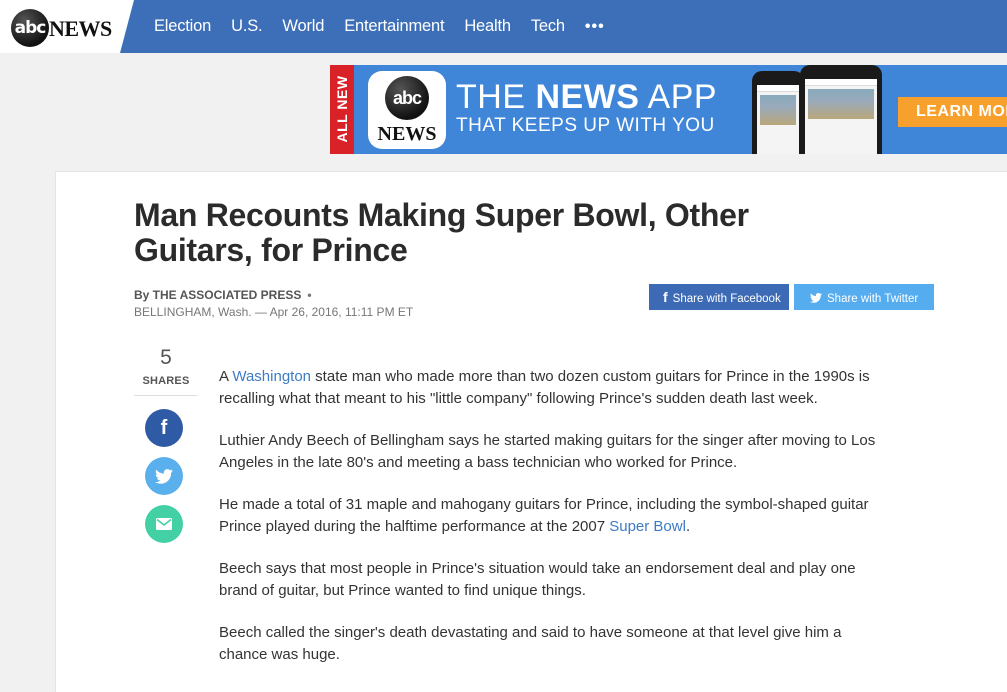  Describe the element at coordinates (665, 297) in the screenshot. I see `facebook-icon: f` at that location.